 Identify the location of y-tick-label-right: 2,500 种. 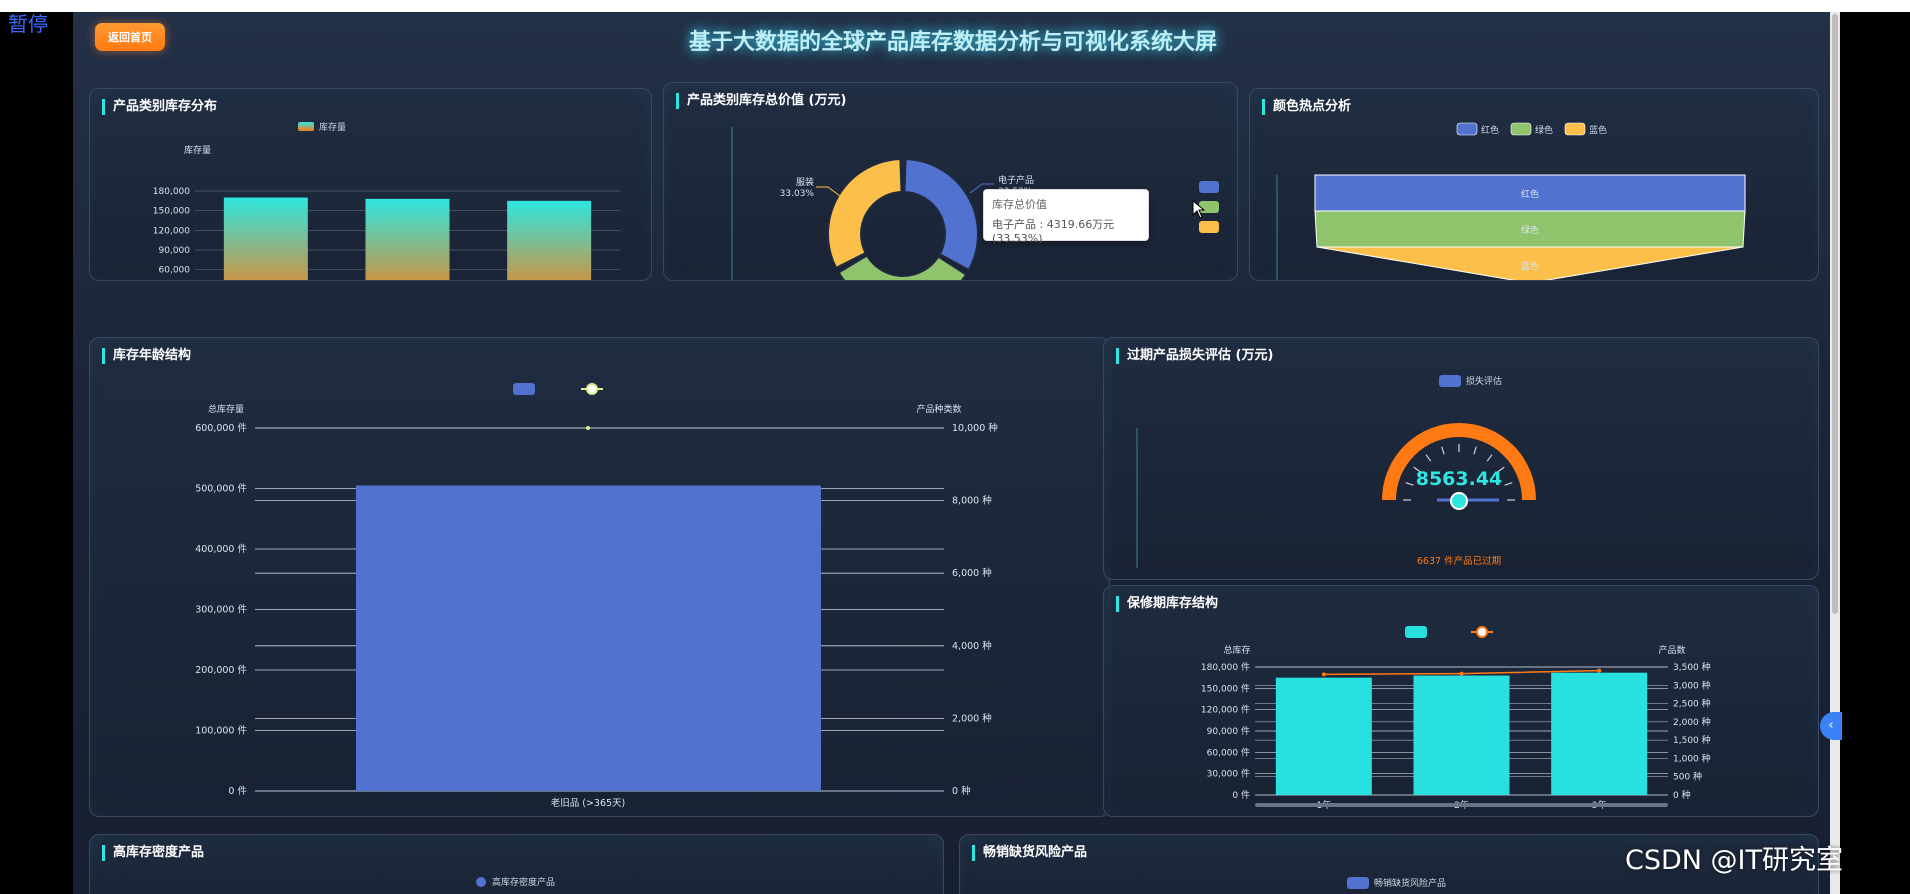
(1692, 704).